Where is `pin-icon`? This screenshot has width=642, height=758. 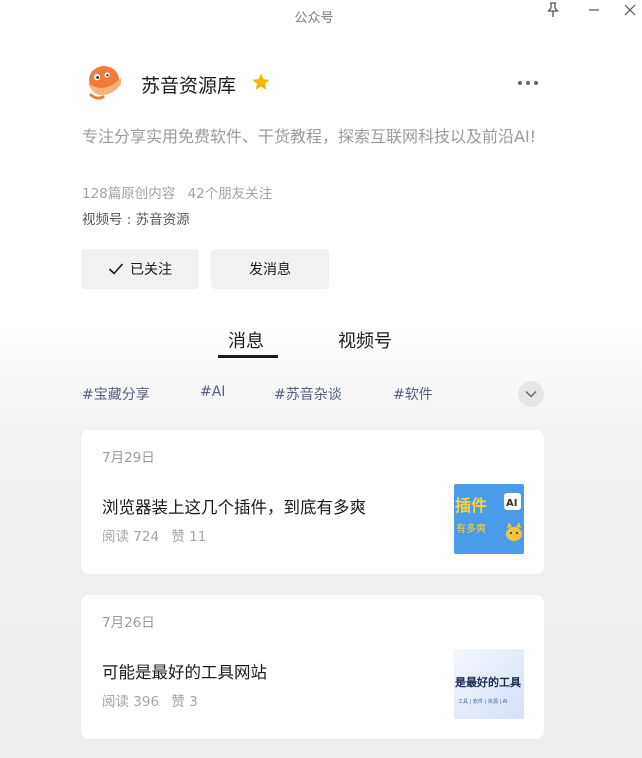
pin-icon is located at coordinates (553, 10).